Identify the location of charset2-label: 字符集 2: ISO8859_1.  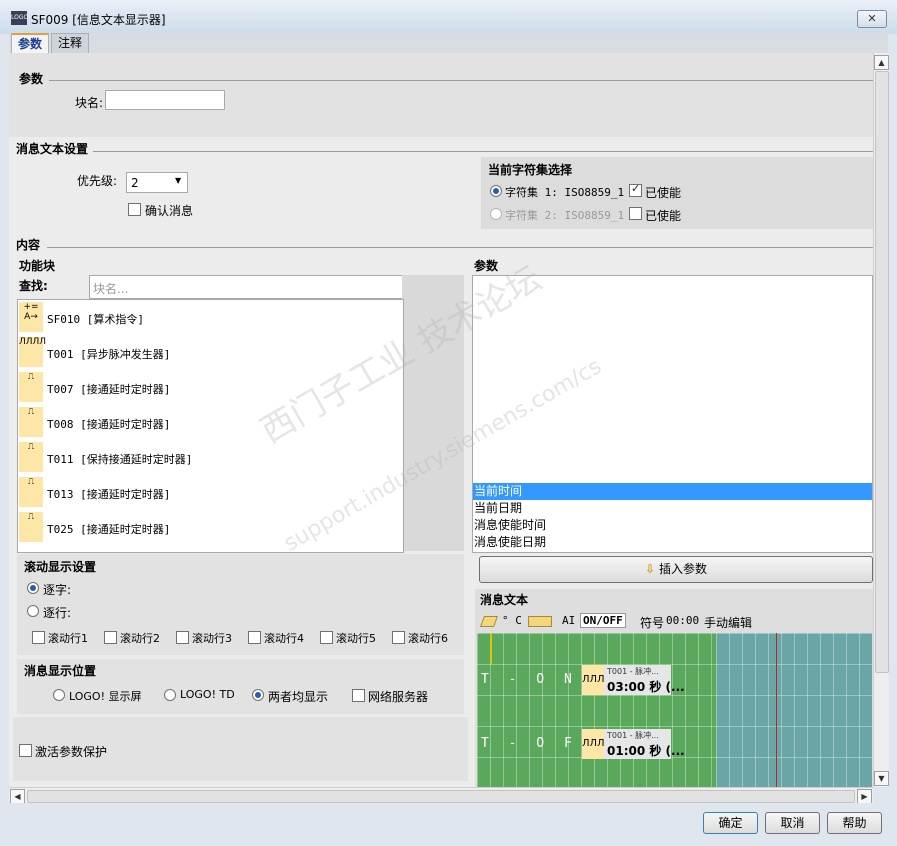
(565, 215).